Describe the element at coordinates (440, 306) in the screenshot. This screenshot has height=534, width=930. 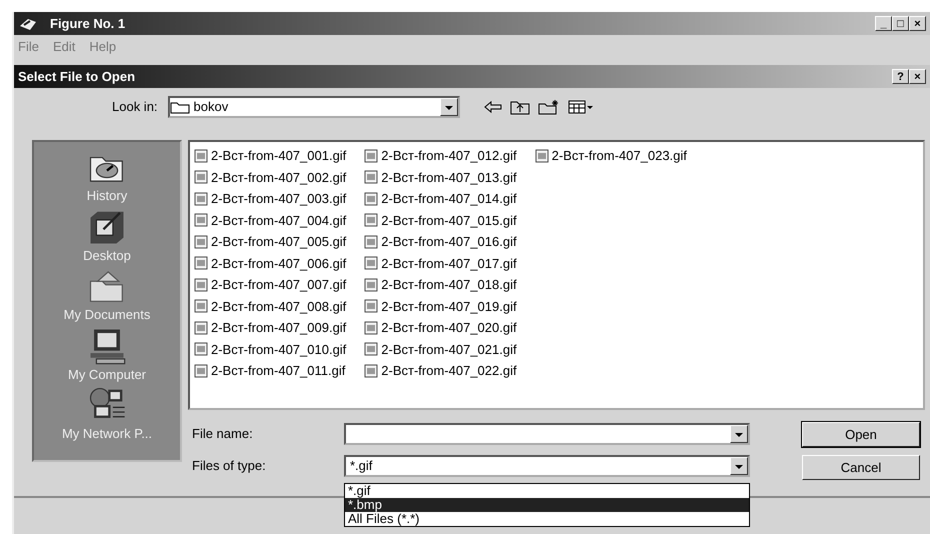
I see `listing-entry: 2-Вст-from-407_019.gif` at that location.